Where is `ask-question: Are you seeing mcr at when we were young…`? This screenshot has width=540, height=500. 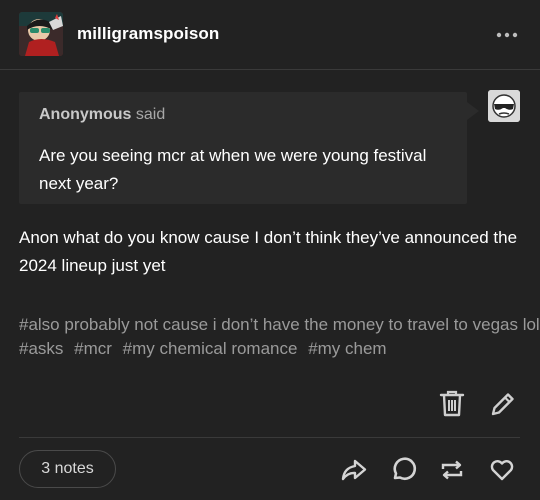 ask-question: Are you seeing mcr at when we were young… is located at coordinates (233, 169).